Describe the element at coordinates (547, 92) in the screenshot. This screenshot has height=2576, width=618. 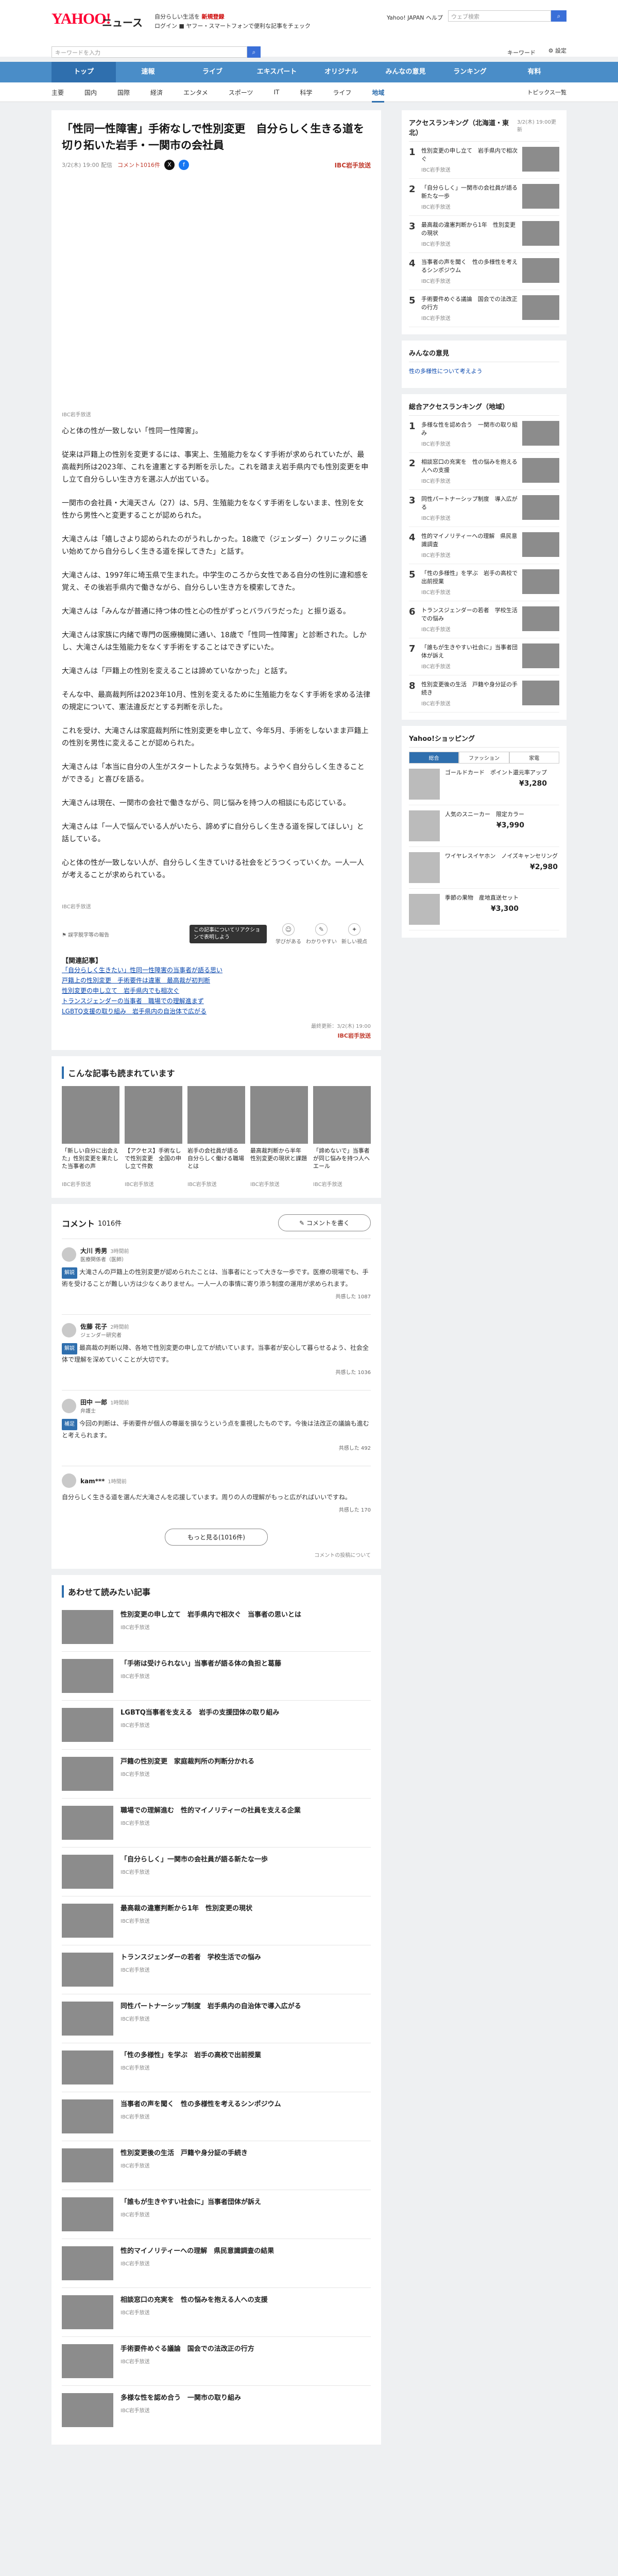
I see `topics-list-link: トピックス一覧` at that location.